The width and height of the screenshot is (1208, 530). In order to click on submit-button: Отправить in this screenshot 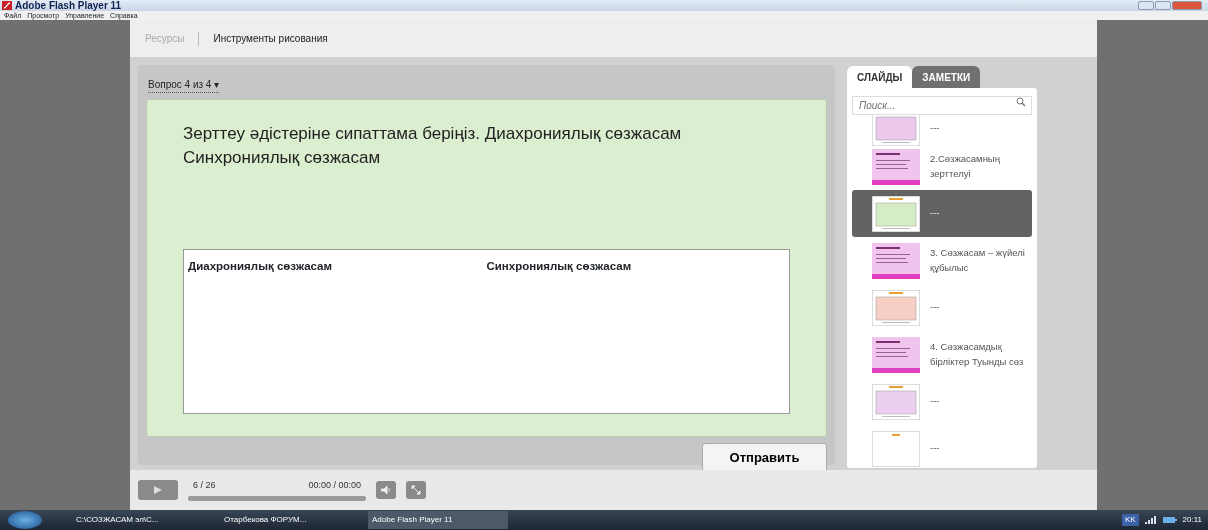, I will do `click(764, 458)`.